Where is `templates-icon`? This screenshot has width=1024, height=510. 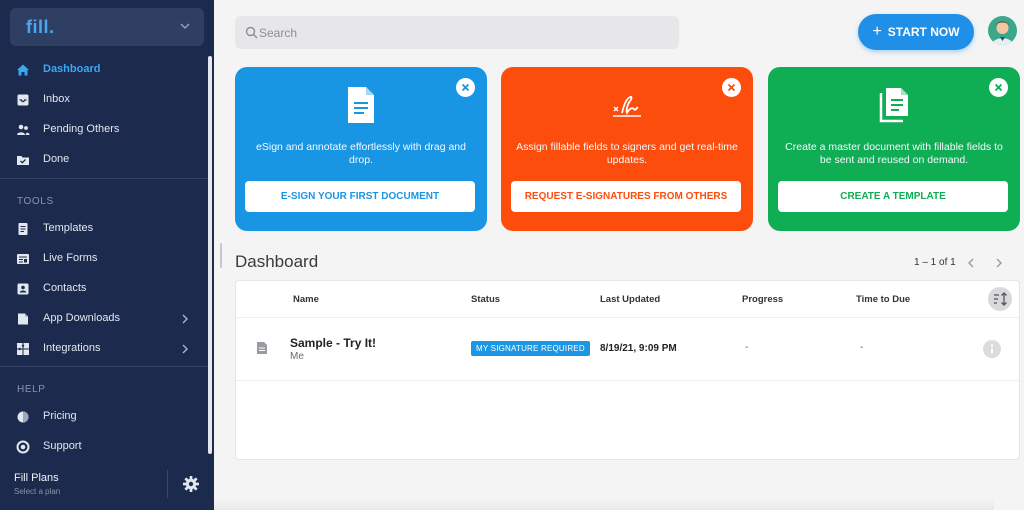 templates-icon is located at coordinates (23, 229).